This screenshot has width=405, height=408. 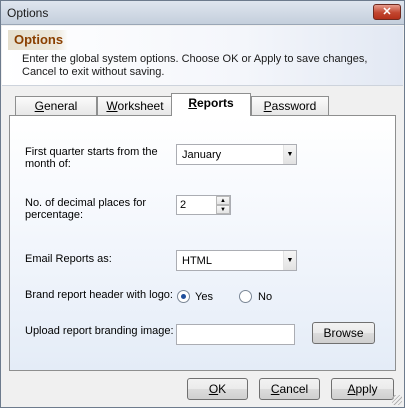 I want to click on tab-general-label: eneral, so click(x=60, y=106).